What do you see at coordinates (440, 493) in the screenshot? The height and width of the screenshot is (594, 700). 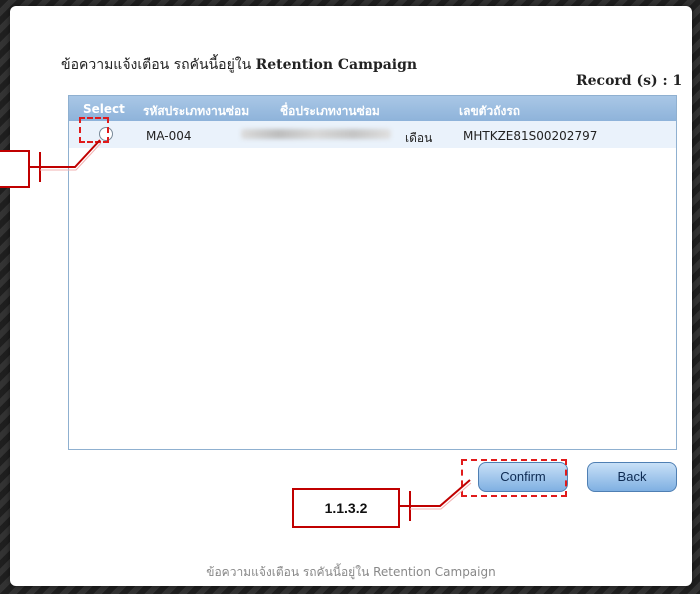 I see `connector-confirm-line` at bounding box center [440, 493].